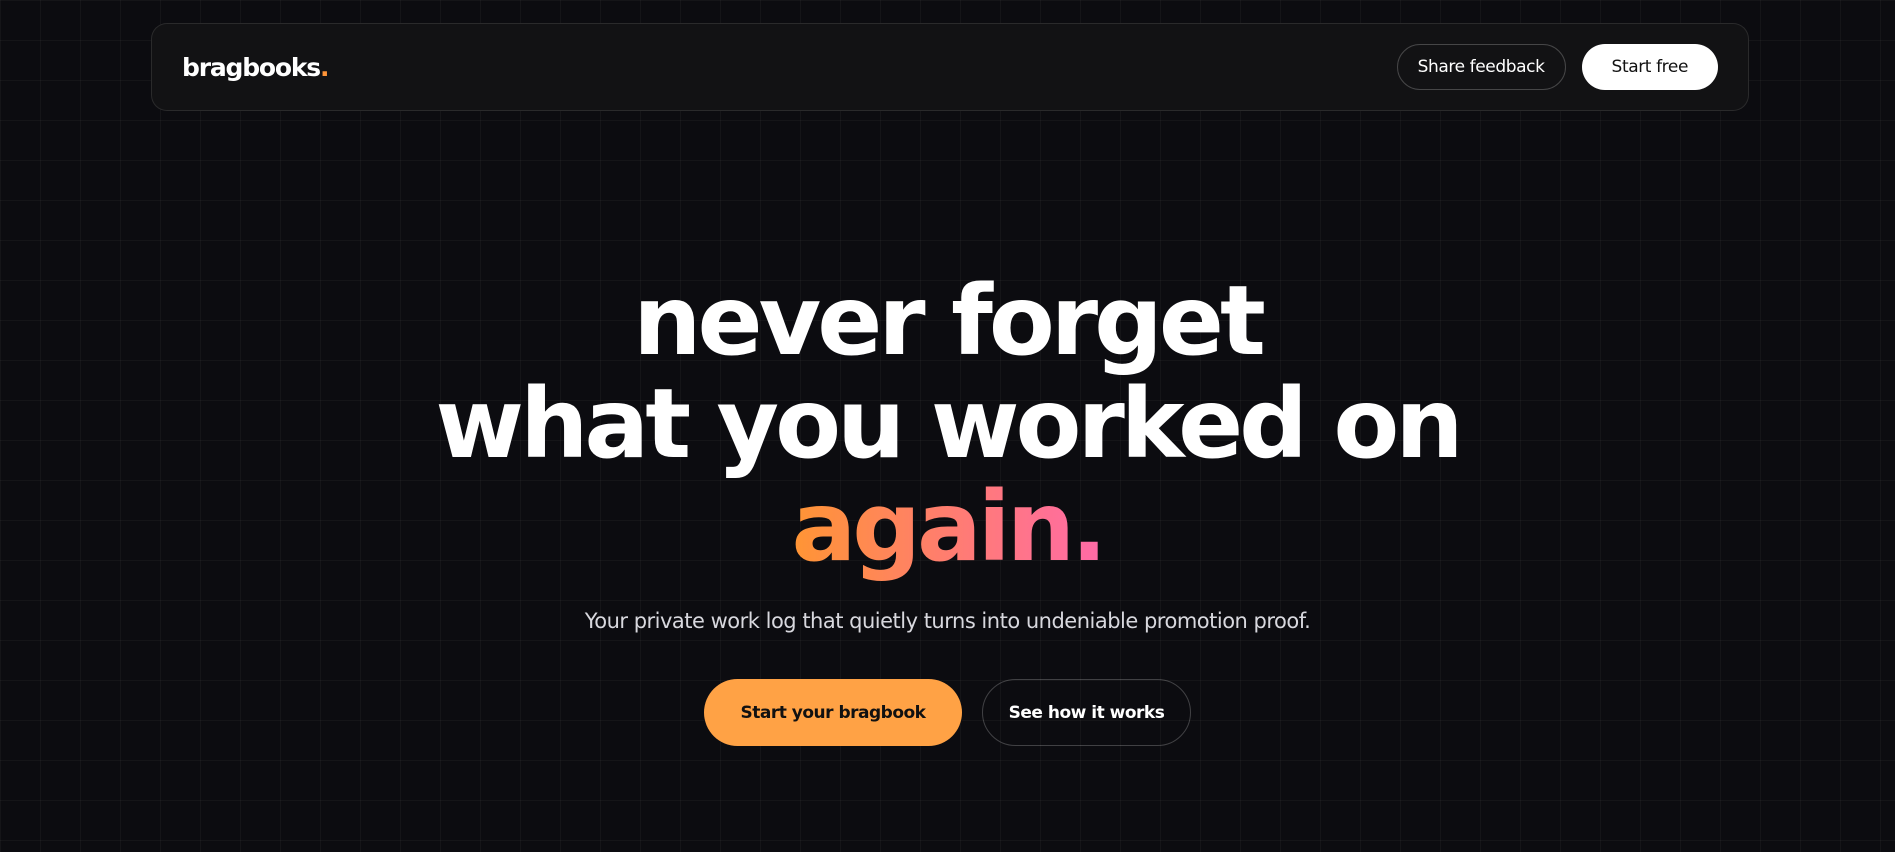  I want to click on brand-logo: bragbooks., so click(256, 67).